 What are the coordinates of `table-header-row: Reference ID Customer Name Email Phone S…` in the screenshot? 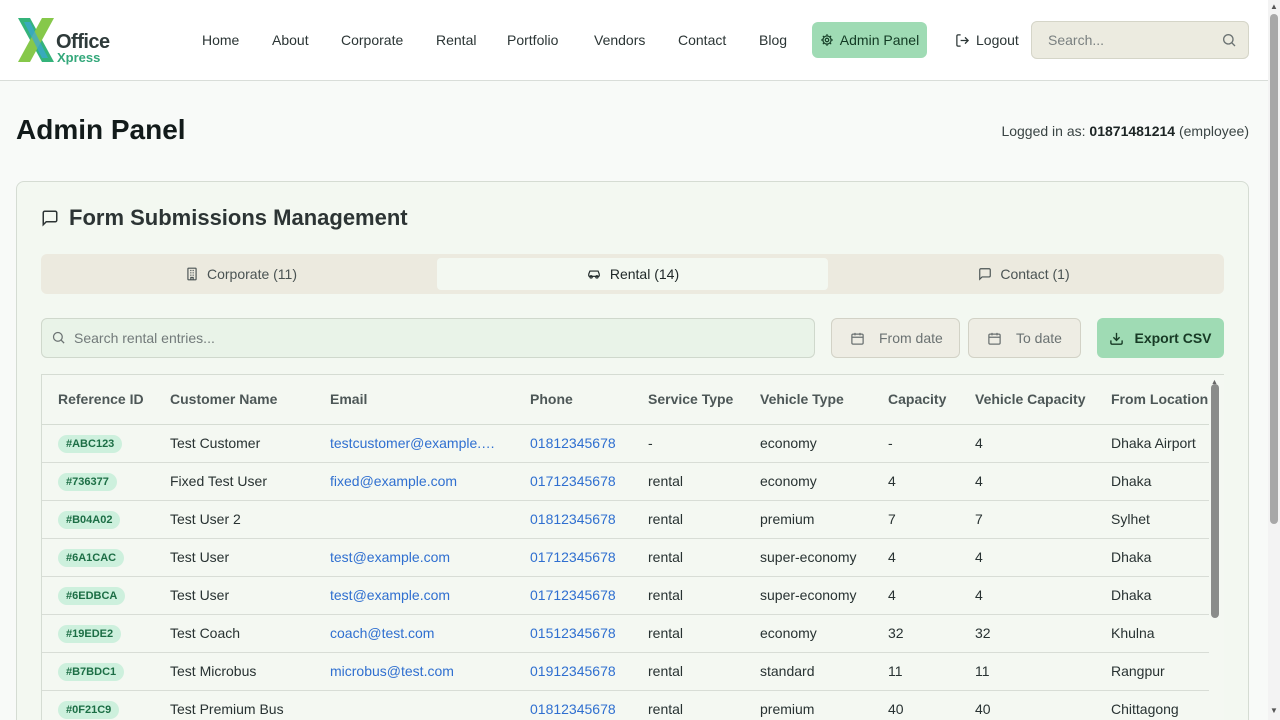 It's located at (625, 400).